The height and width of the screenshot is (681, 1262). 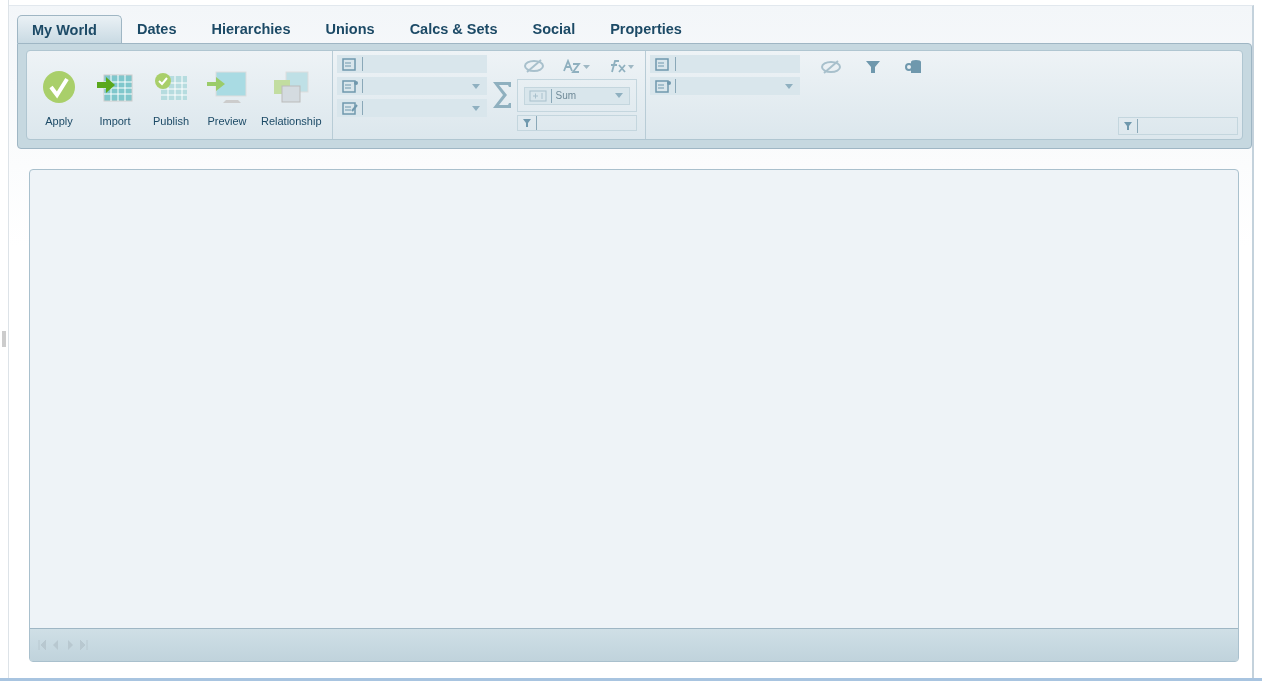 I want to click on splitter-handle-icon, so click(x=4, y=339).